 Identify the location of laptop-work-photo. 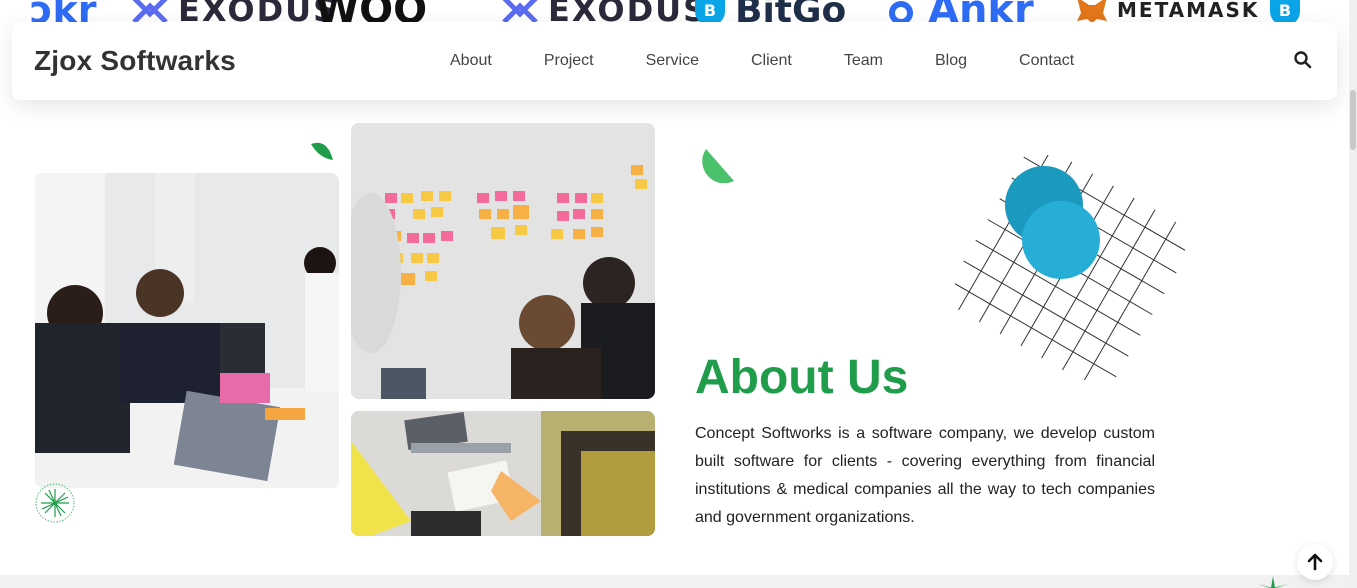
(503, 473).